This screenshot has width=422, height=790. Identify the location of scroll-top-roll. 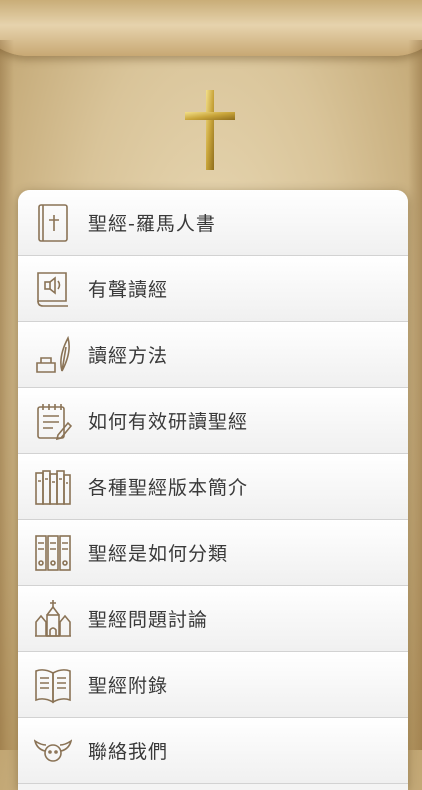
(211, 28).